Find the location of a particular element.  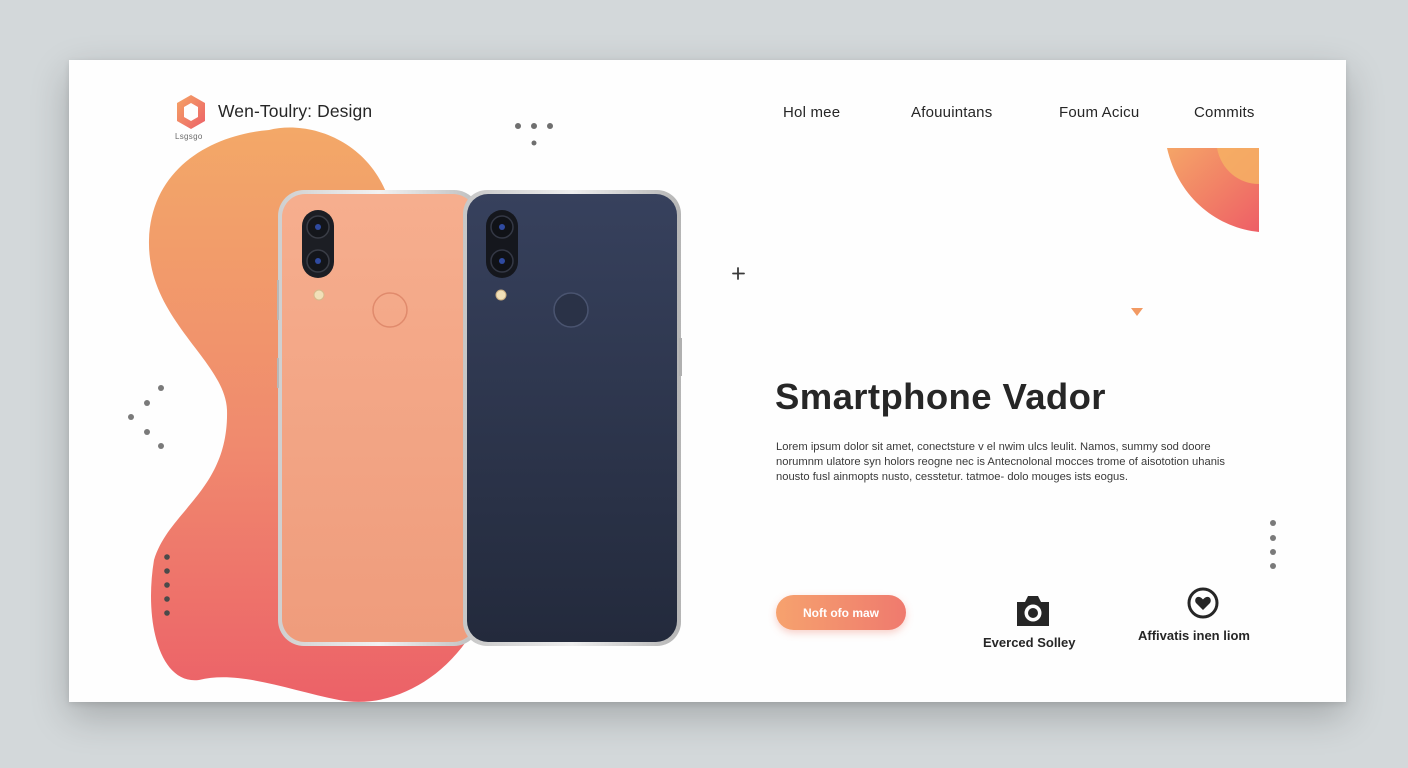

logo-subtext: Lsgsgo is located at coordinates (189, 136).